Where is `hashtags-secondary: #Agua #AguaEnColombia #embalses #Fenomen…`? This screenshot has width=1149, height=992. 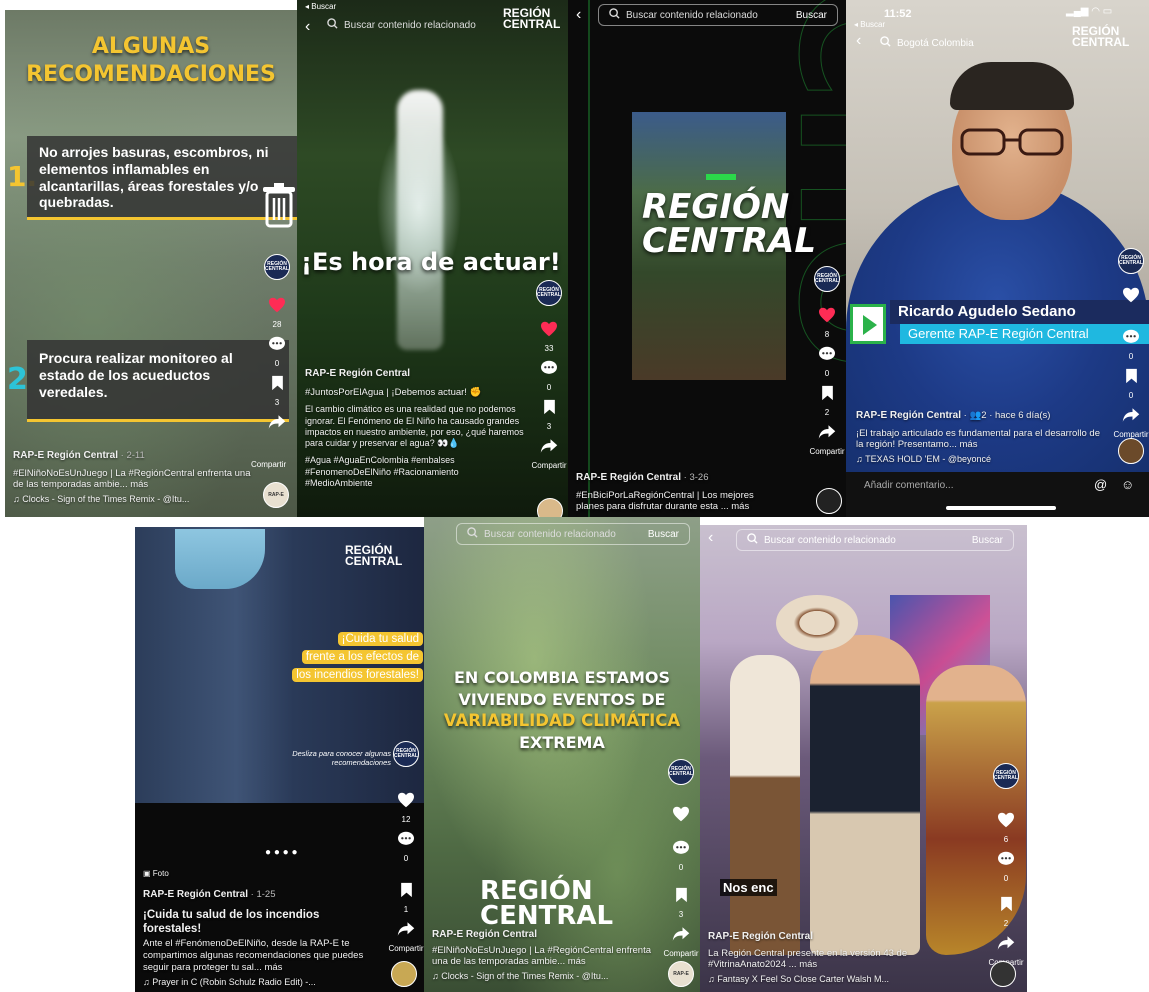 hashtags-secondary: #Agua #AguaEnColombia #embalses #Fenomen… is located at coordinates (416, 472).